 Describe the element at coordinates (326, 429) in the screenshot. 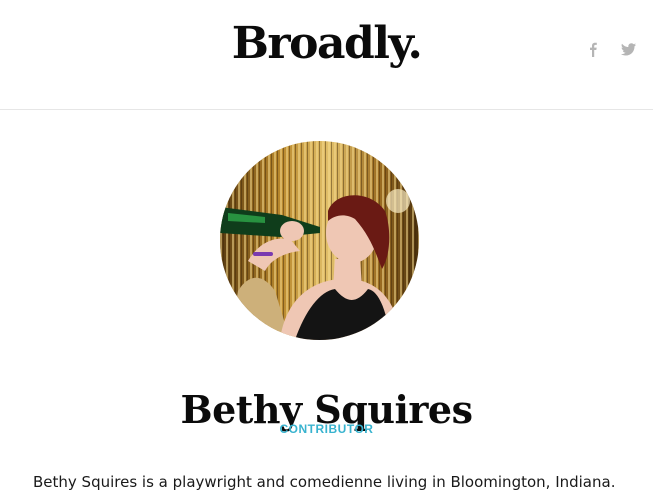

I see `contributor-role-badge: CONTRIBUTOR` at that location.